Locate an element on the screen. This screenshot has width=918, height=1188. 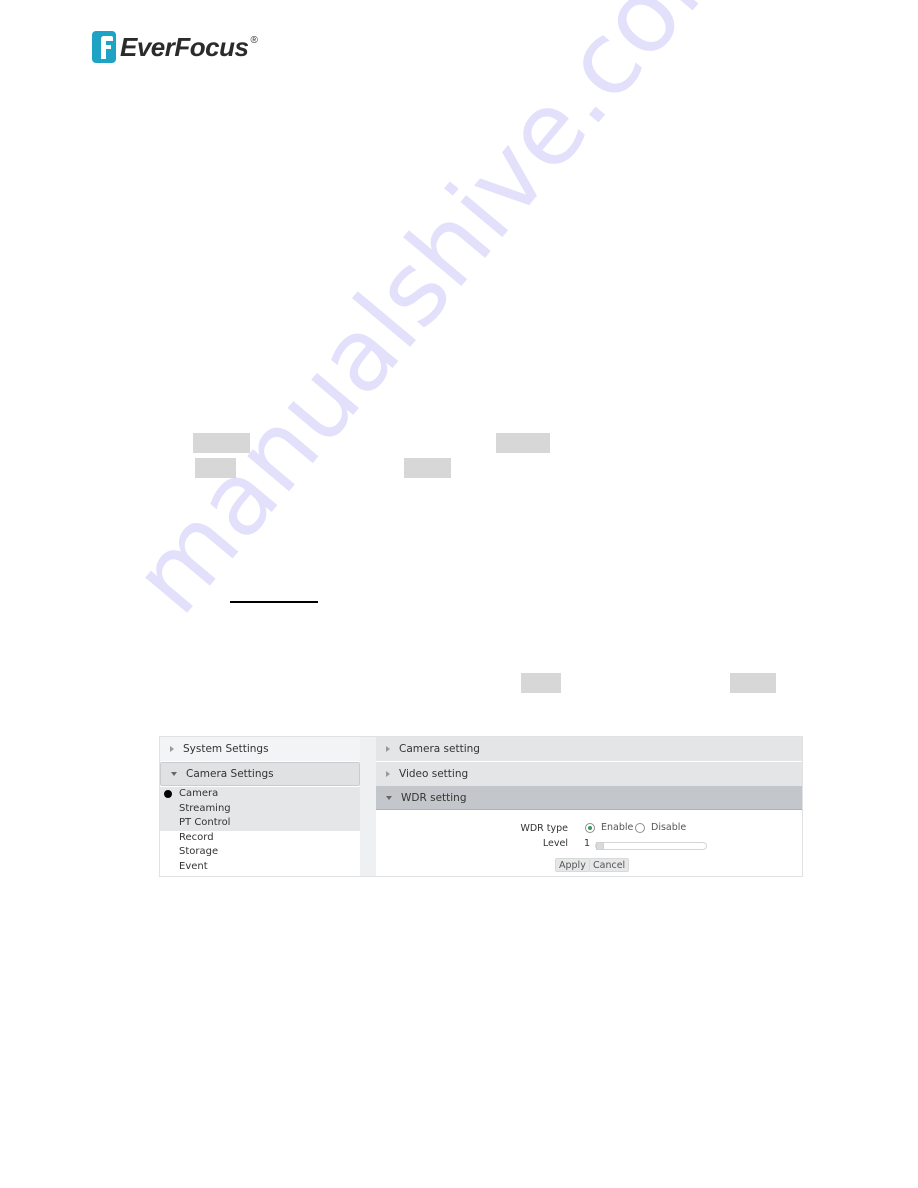
underlined-link is located at coordinates (274, 602).